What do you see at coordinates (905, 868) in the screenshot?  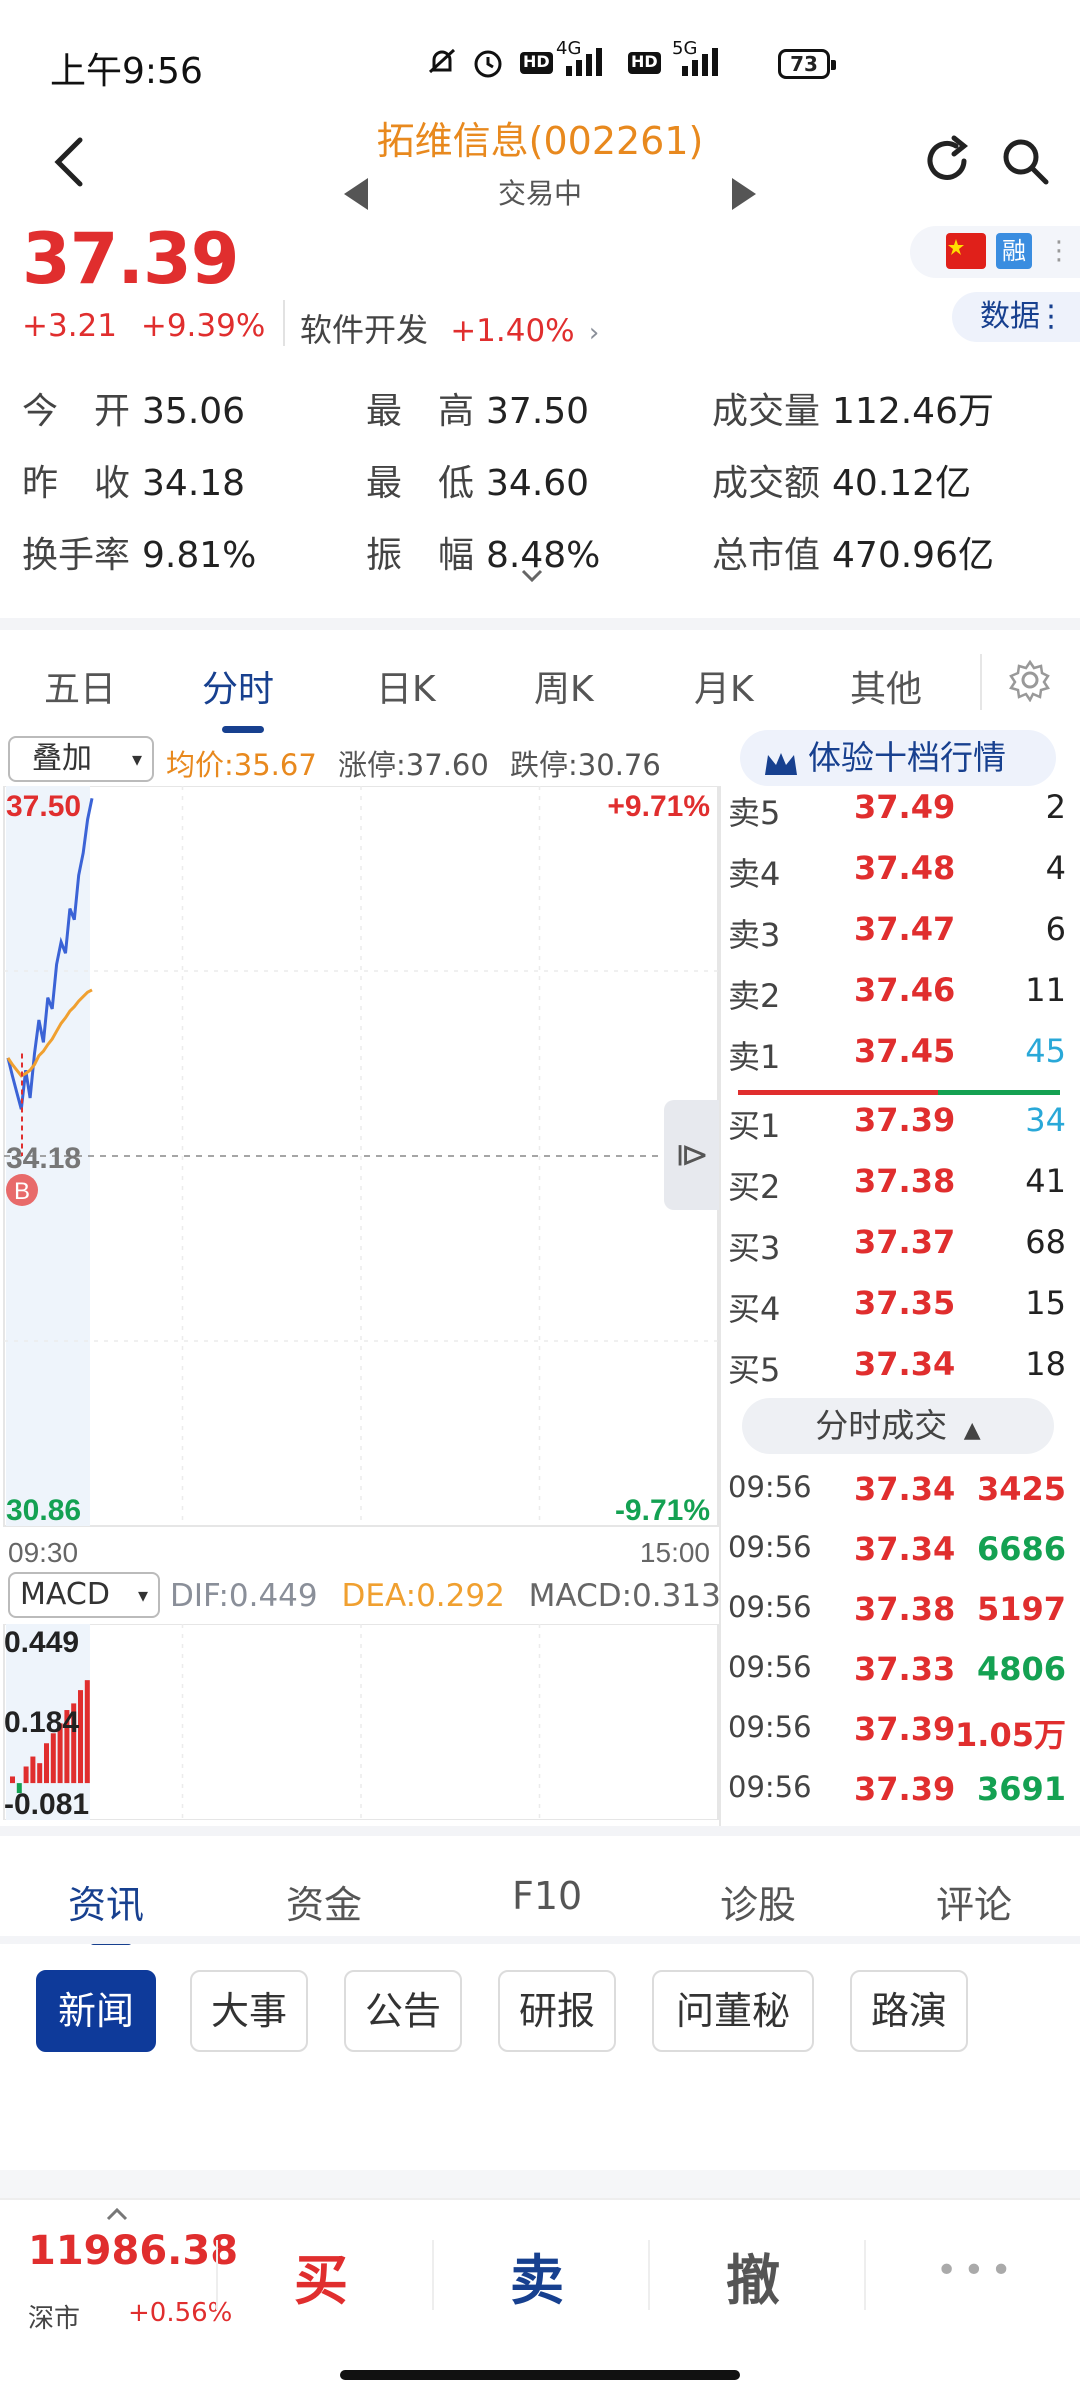 I see `level-price: 37.48` at bounding box center [905, 868].